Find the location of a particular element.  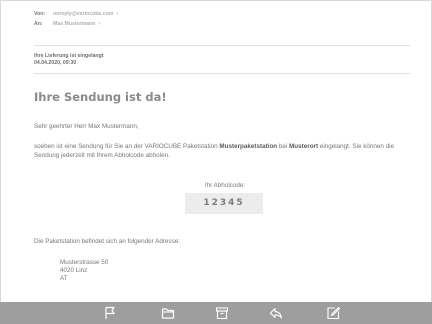

bottom-toolbar is located at coordinates (216, 313).